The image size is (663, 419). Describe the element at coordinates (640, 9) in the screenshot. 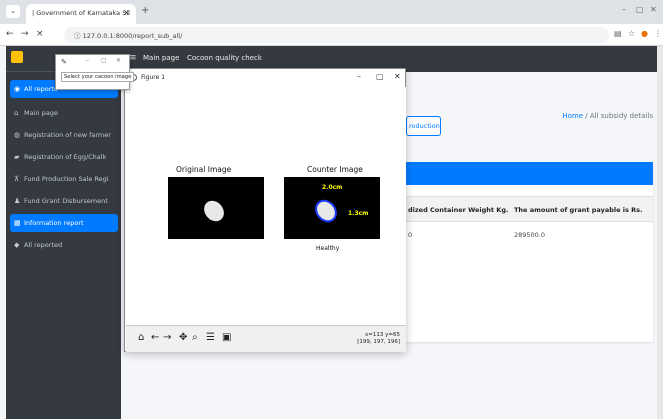

I see `maximize-icon: ▢` at that location.